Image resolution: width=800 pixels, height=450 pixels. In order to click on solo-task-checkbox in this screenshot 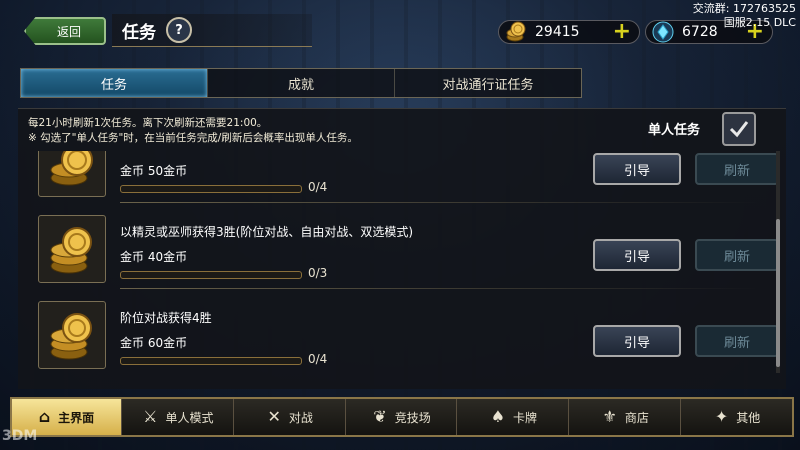, I will do `click(739, 129)`.